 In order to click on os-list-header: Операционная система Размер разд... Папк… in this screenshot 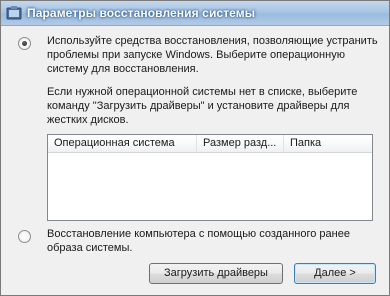, I will do `click(210, 144)`.